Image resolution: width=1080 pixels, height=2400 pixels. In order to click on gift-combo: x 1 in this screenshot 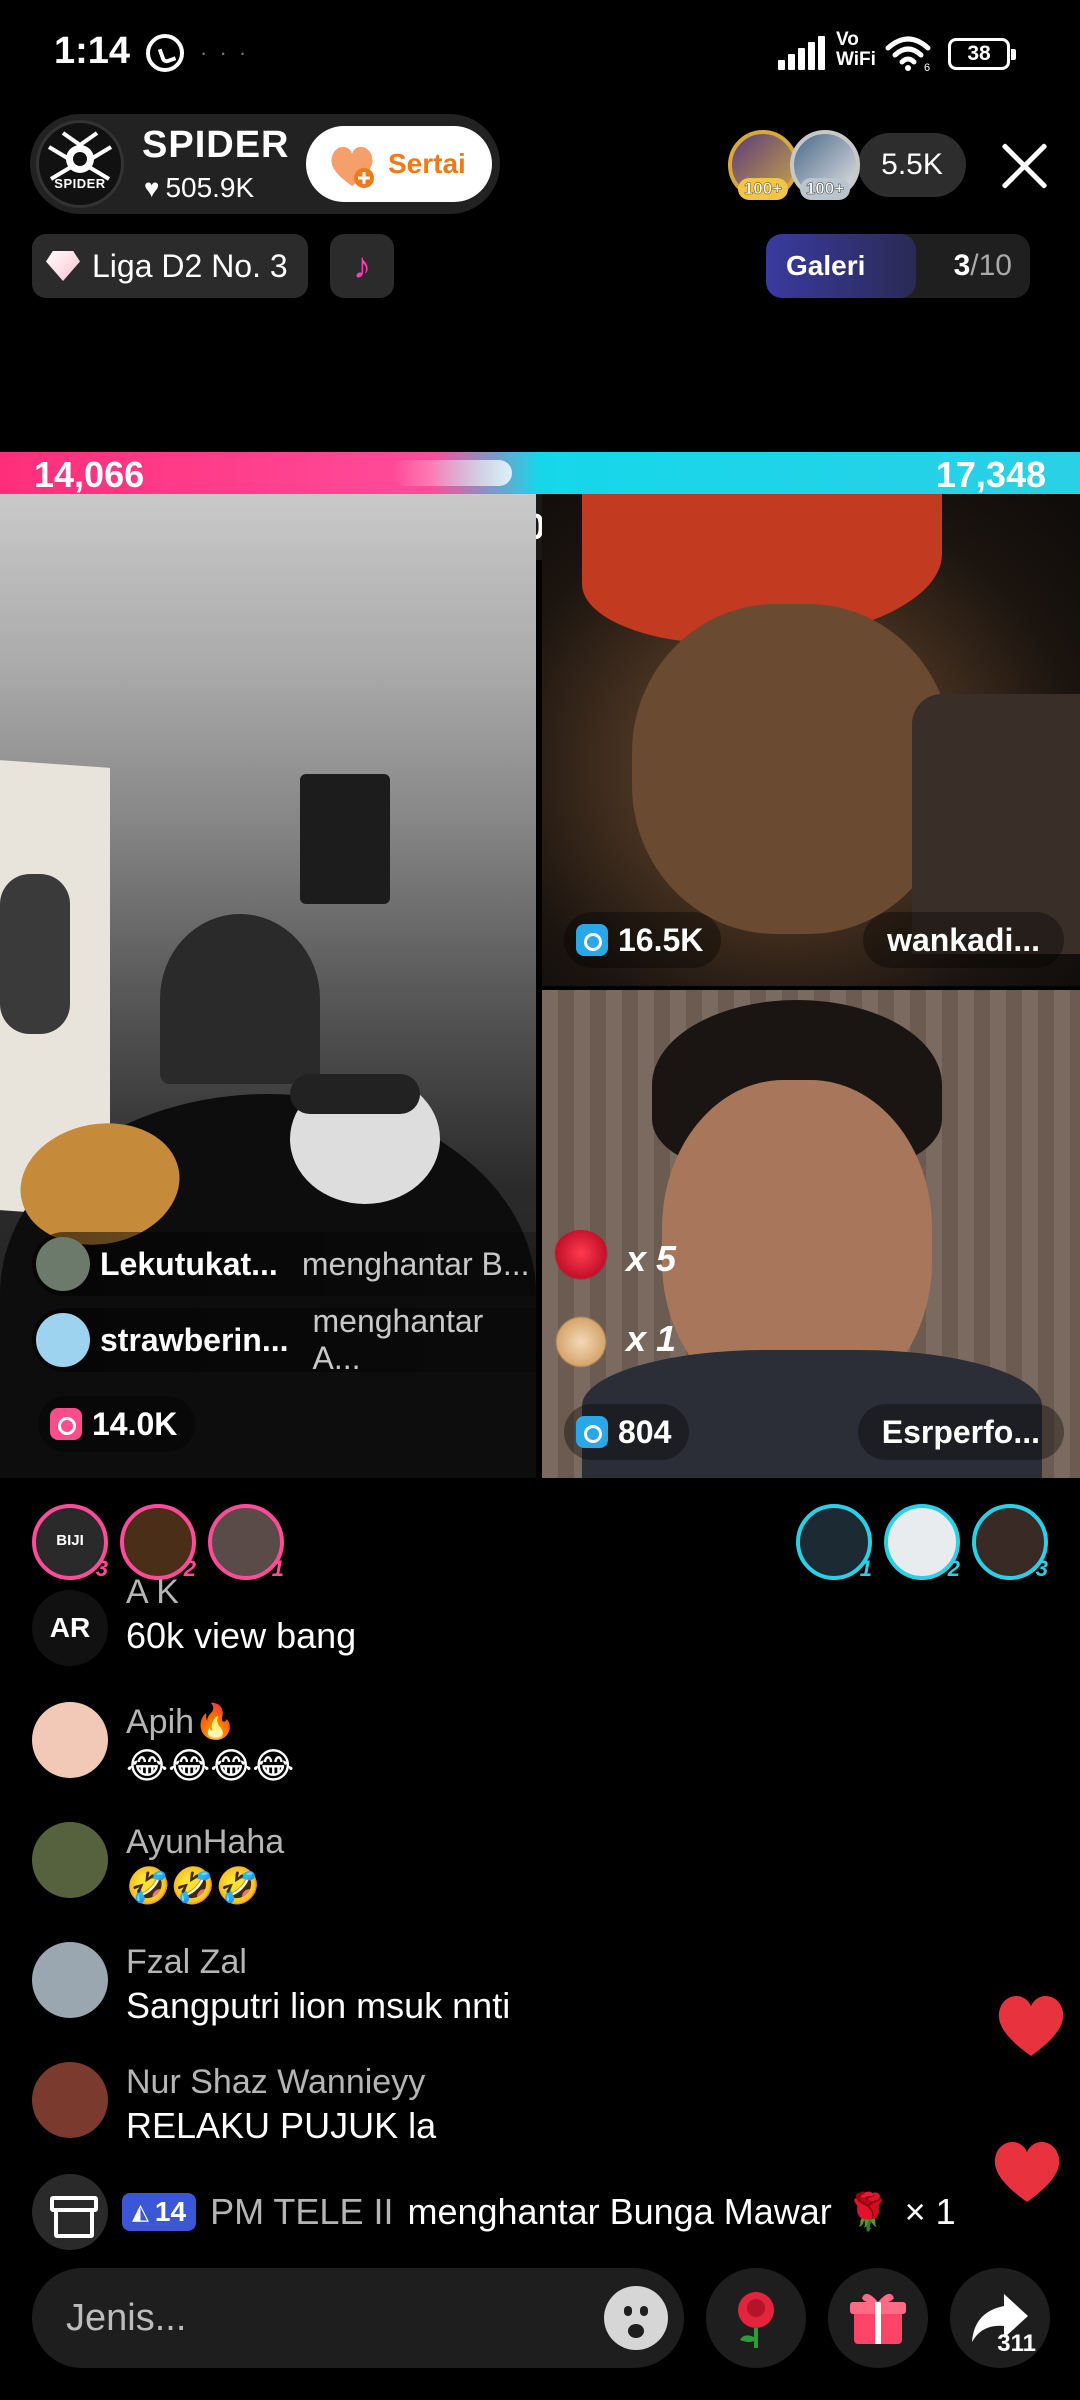, I will do `click(614, 1339)`.